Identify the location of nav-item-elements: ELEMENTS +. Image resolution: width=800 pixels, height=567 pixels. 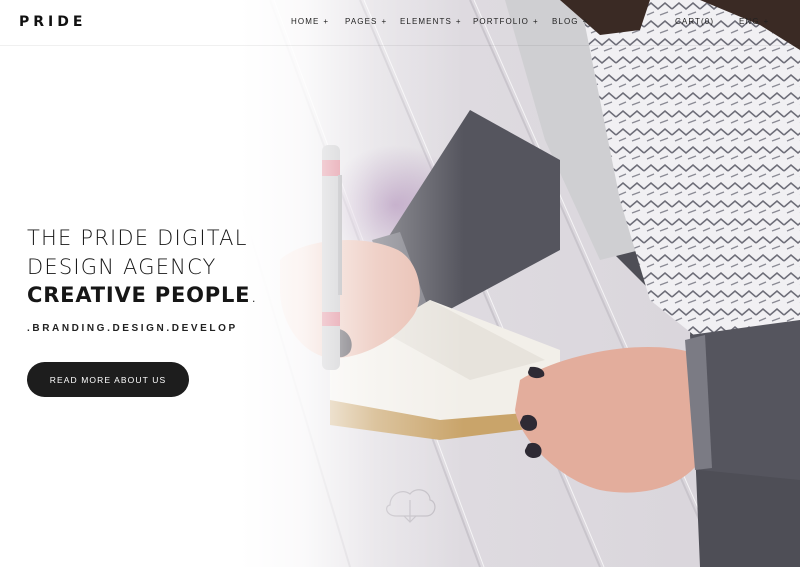
(431, 21).